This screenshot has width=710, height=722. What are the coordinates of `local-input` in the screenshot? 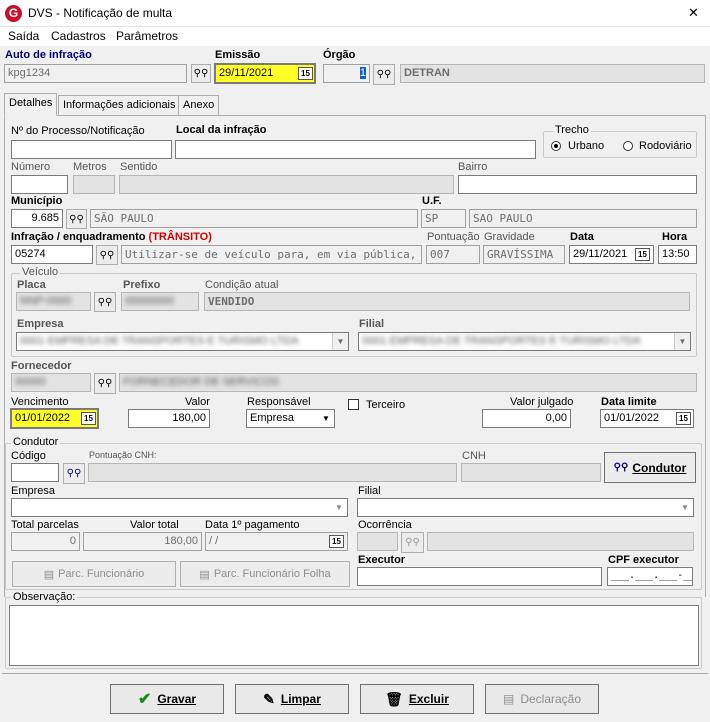 It's located at (355, 149).